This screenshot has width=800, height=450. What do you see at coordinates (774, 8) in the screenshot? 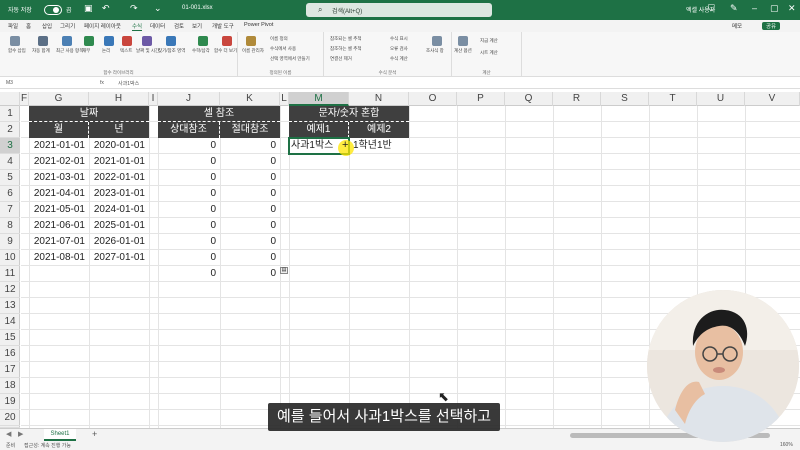
I see `maximize-icon: ▢` at bounding box center [774, 8].